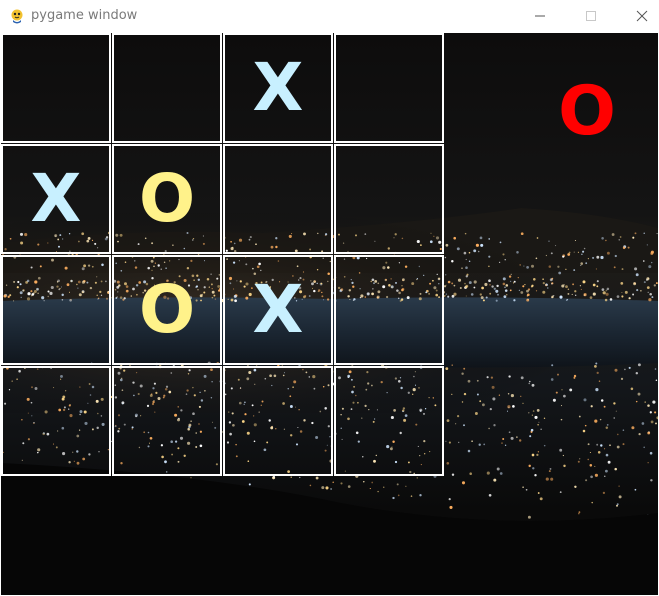 The image size is (659, 596). Describe the element at coordinates (587, 111) in the screenshot. I see `current-turn-mark: O` at that location.